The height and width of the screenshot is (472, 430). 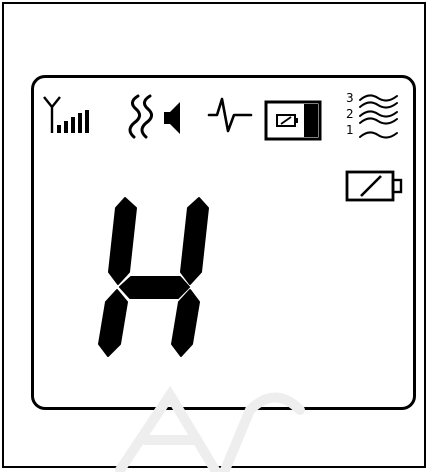 What do you see at coordinates (153, 277) in the screenshot?
I see `main-digit-h` at bounding box center [153, 277].